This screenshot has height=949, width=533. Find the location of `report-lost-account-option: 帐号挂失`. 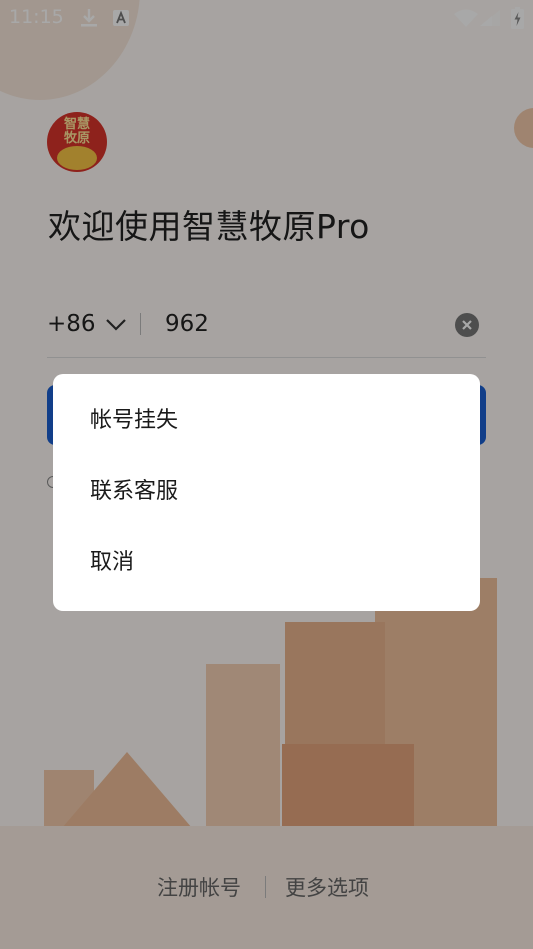

report-lost-account-option: 帐号挂失 is located at coordinates (280, 421).